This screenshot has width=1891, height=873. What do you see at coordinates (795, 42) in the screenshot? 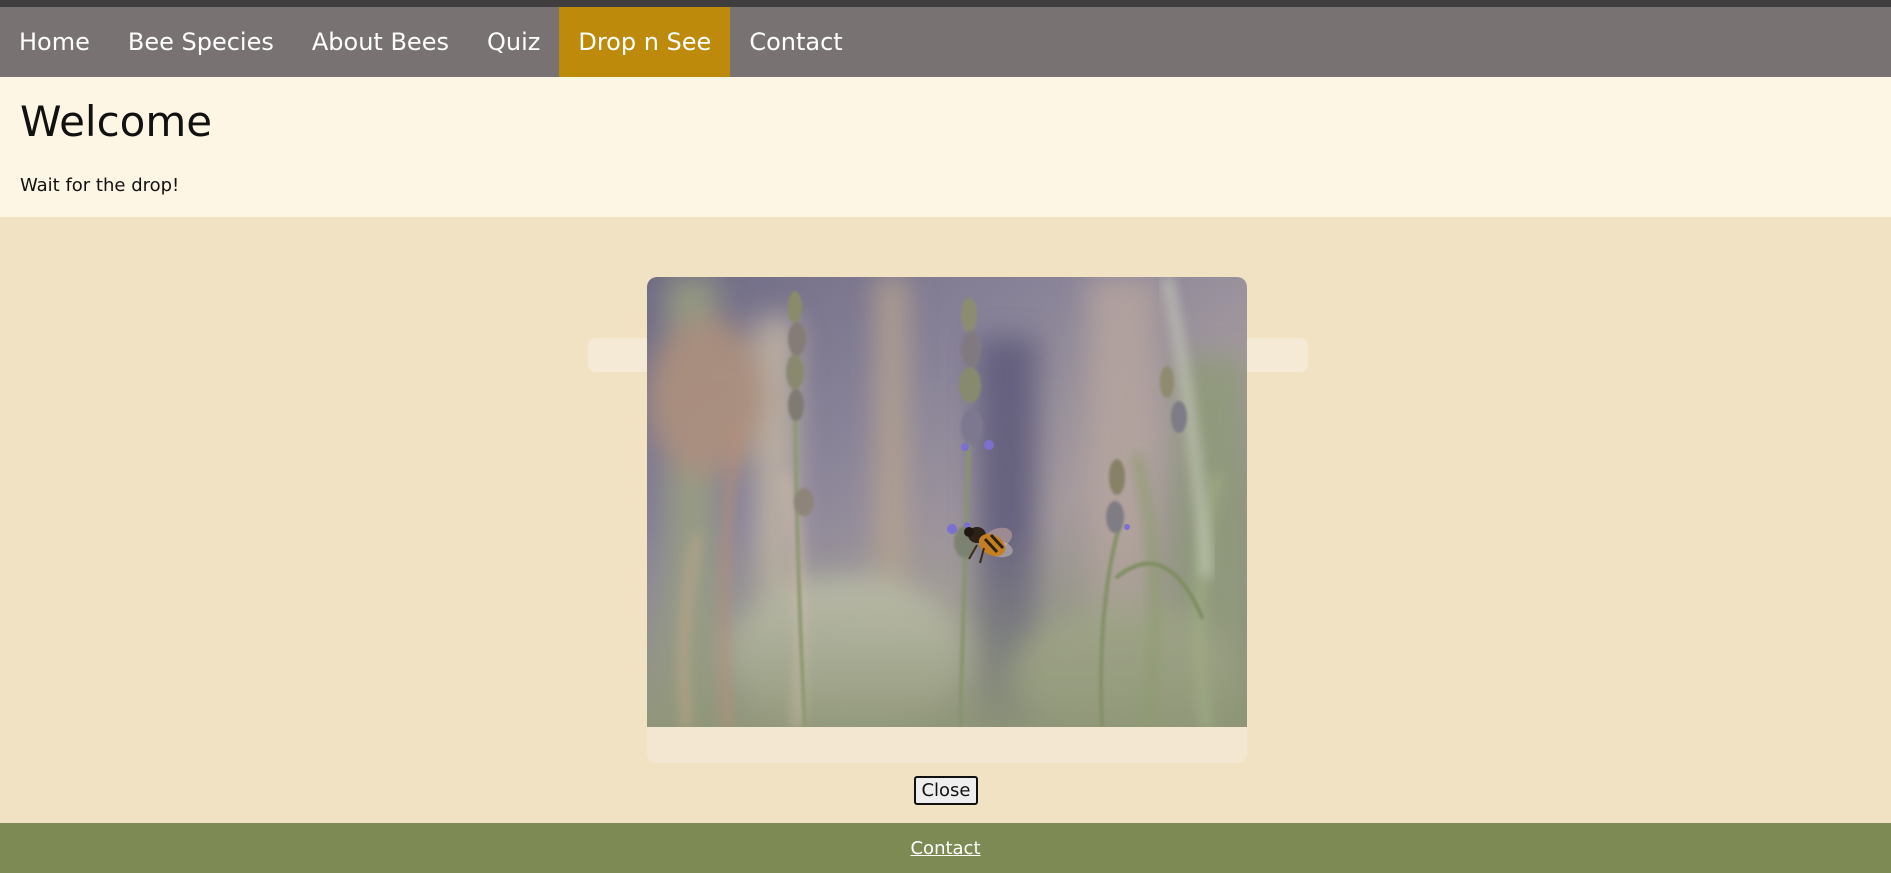
I see `nav-item-contact: Contact` at bounding box center [795, 42].